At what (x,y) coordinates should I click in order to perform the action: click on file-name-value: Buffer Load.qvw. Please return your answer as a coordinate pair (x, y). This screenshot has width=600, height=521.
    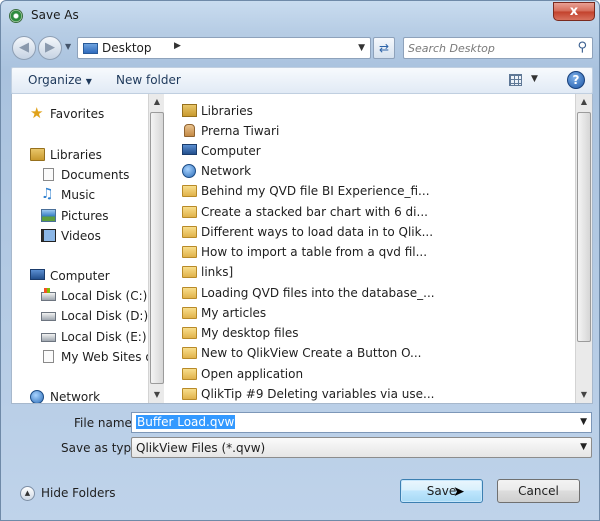
    Looking at the image, I should click on (186, 422).